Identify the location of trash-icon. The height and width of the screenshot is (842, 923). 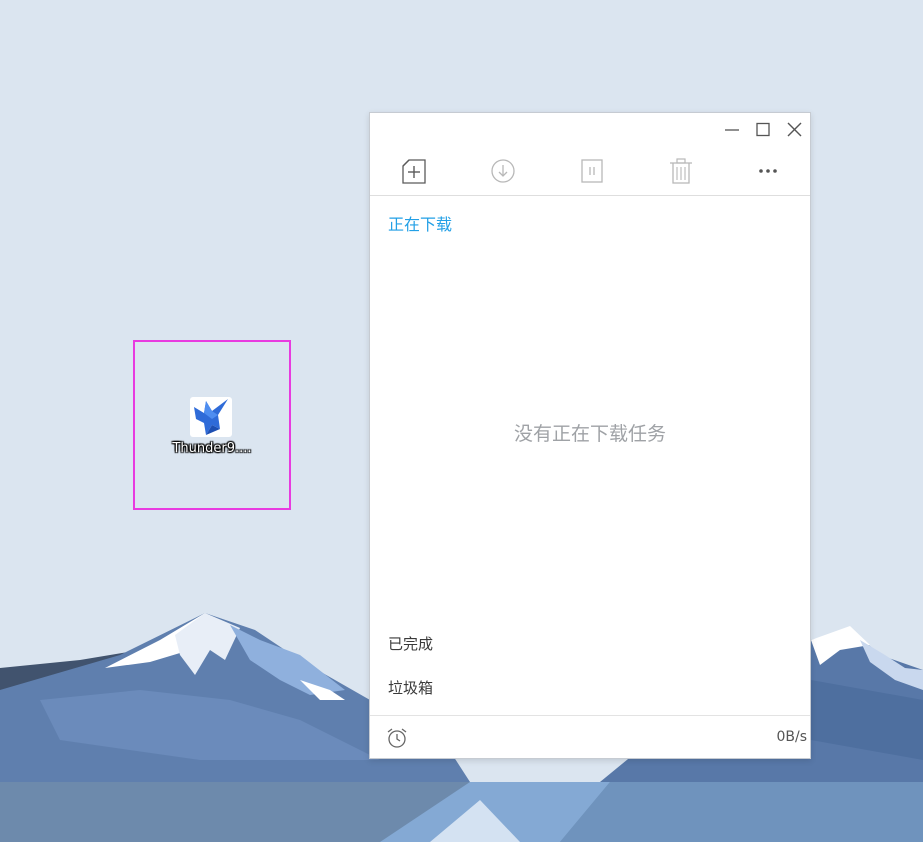
(681, 171).